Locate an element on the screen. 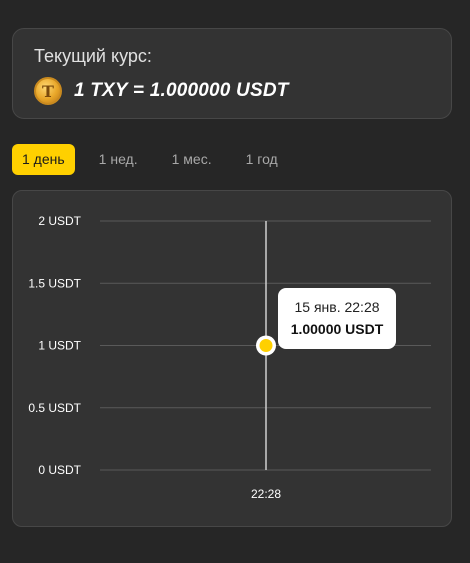 This screenshot has height=563, width=470. chart-tooltip: 15 янв. 22:28 1.00000 USDT is located at coordinates (337, 318).